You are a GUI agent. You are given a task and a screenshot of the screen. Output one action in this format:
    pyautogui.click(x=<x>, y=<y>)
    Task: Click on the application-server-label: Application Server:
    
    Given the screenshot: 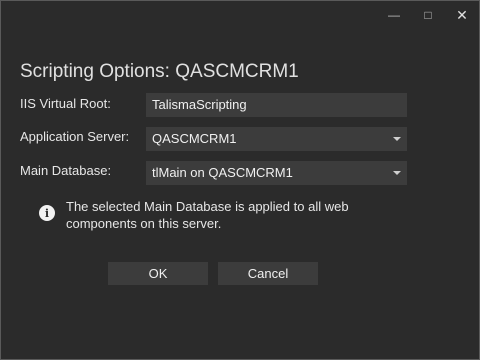 What is the action you would take?
    pyautogui.click(x=75, y=136)
    